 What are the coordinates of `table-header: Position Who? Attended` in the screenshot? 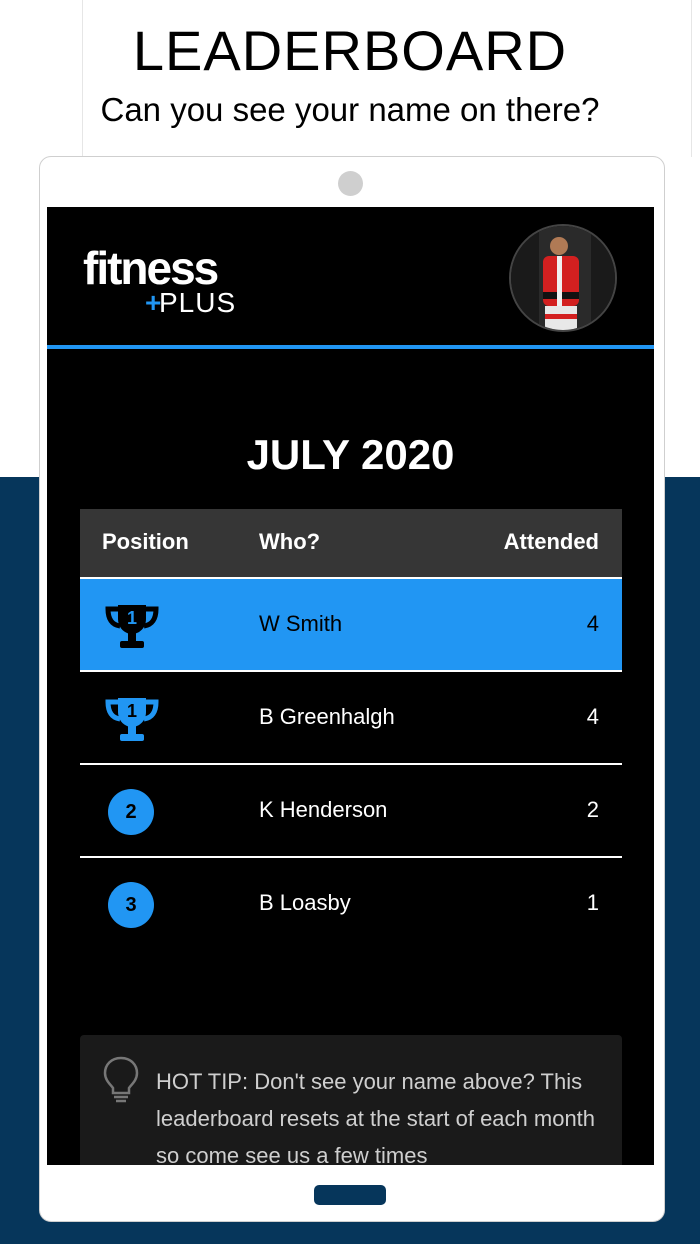 It's located at (351, 543).